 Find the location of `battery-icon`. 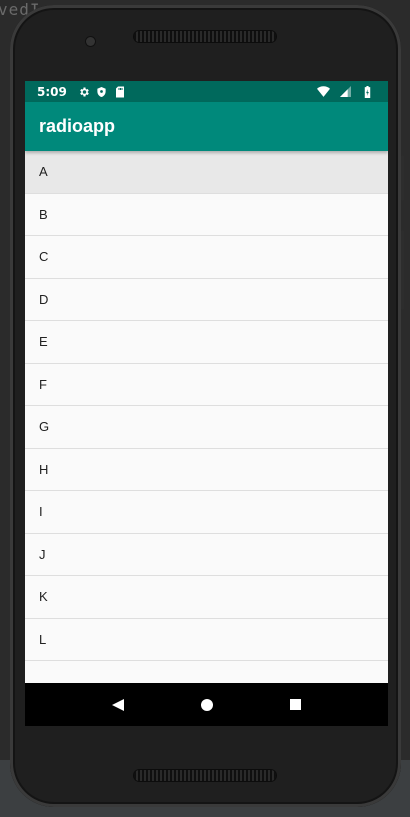

battery-icon is located at coordinates (367, 92).